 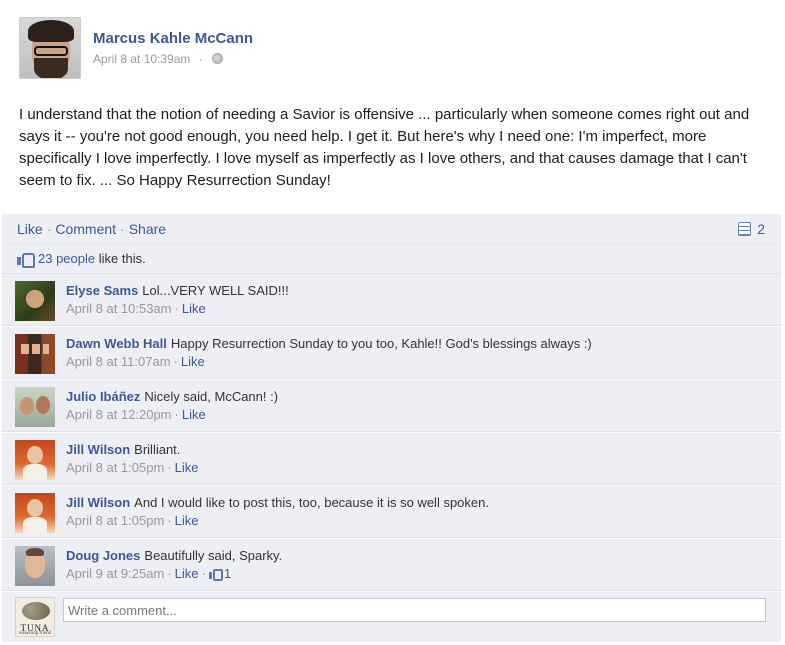 I want to click on comment-input, so click(x=414, y=610).